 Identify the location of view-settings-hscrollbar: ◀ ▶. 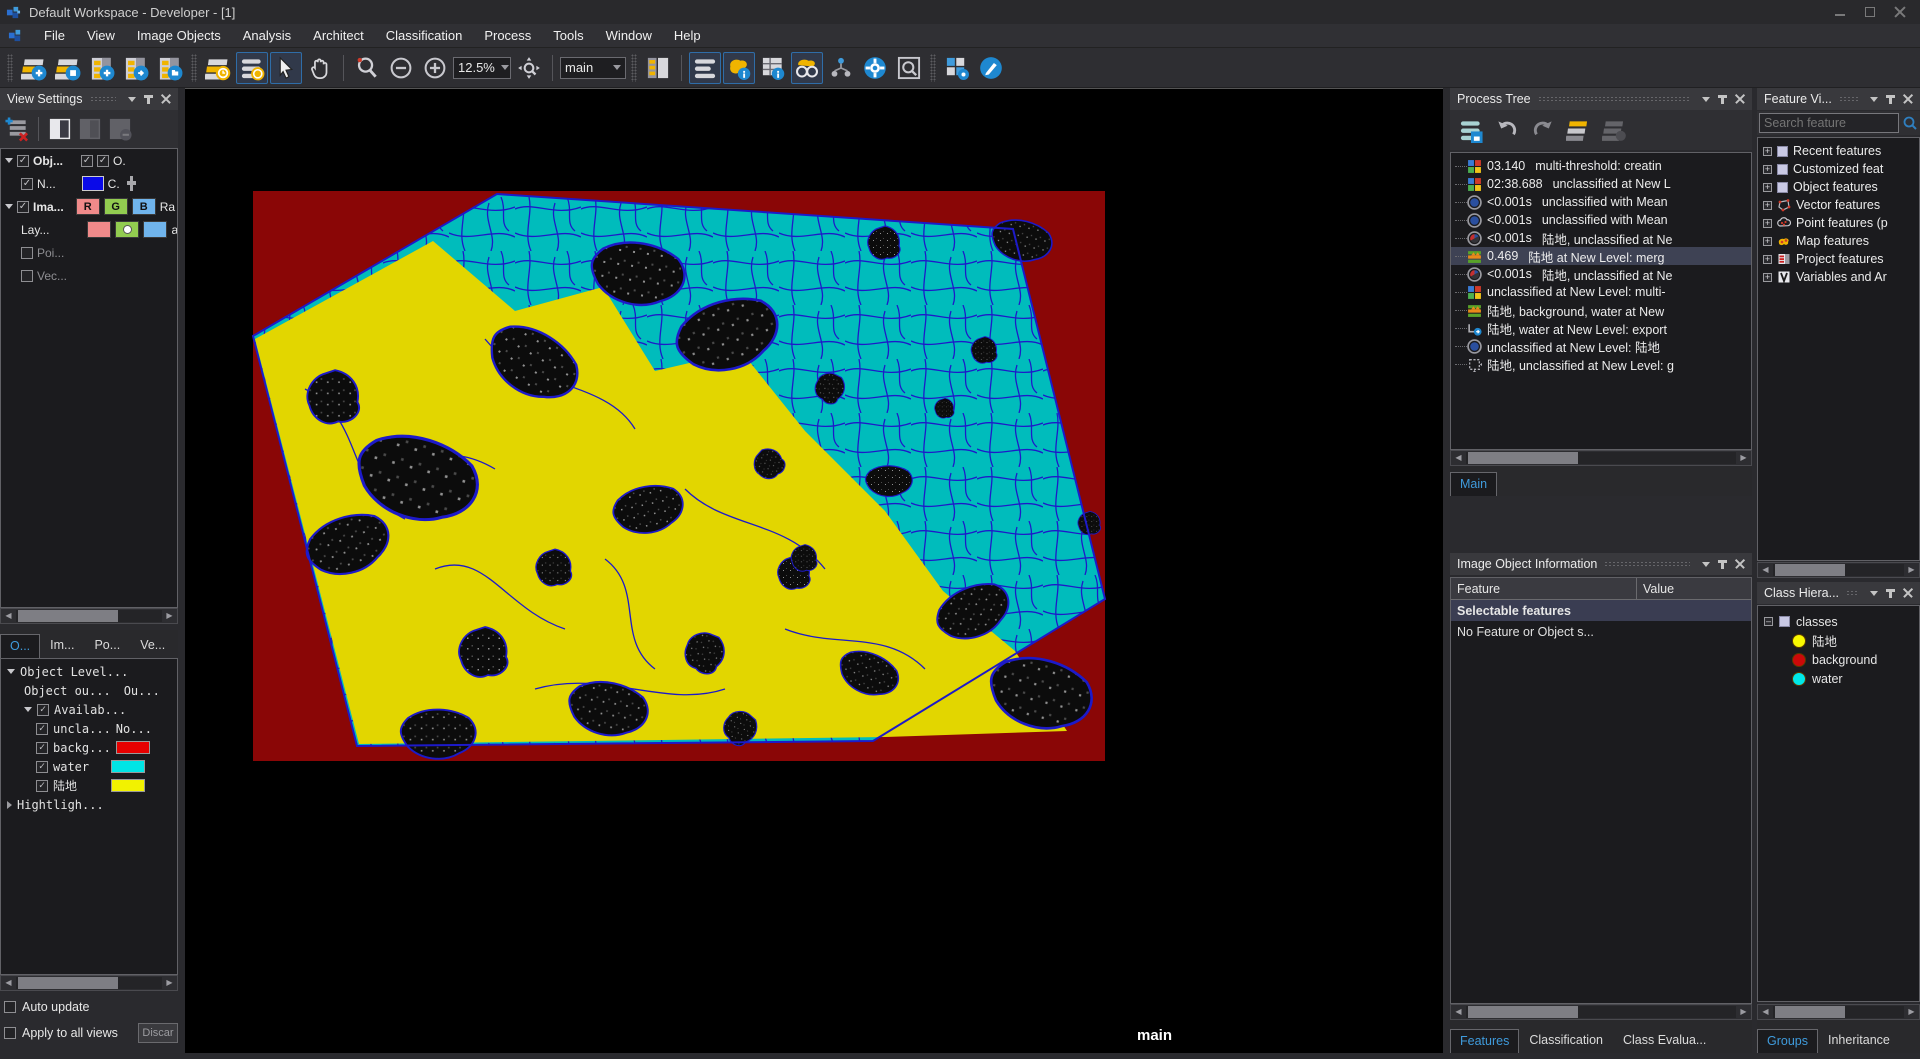
(89, 616).